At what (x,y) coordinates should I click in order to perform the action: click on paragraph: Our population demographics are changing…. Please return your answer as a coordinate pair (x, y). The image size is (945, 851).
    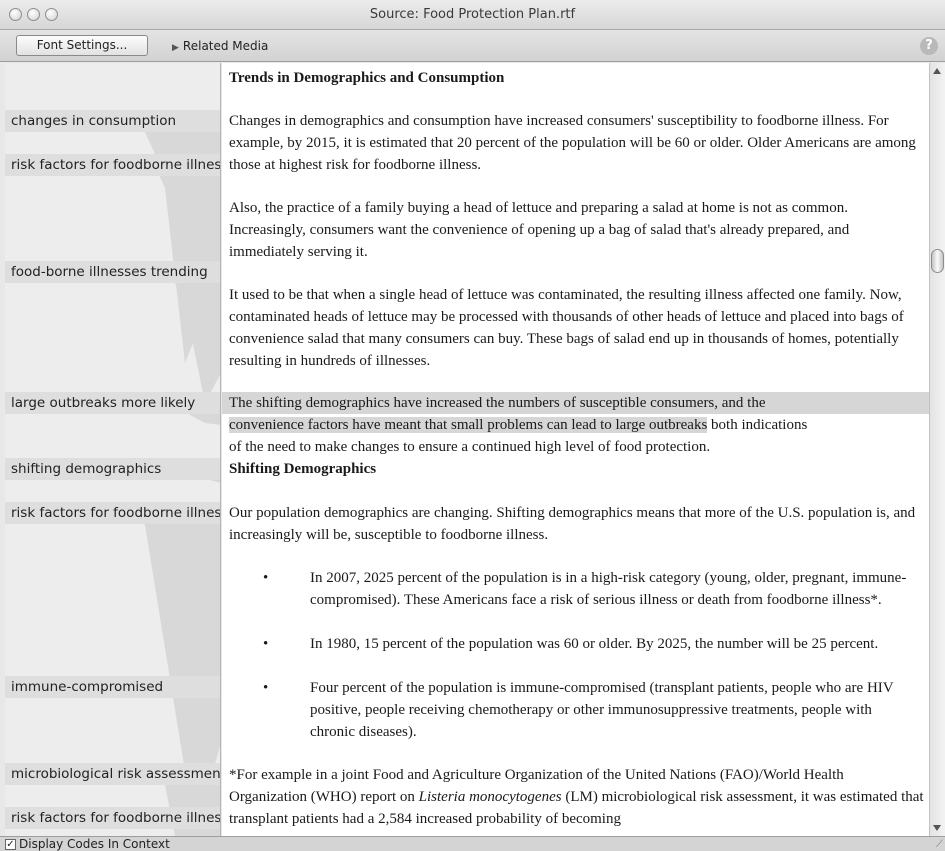
    Looking at the image, I should click on (572, 524).